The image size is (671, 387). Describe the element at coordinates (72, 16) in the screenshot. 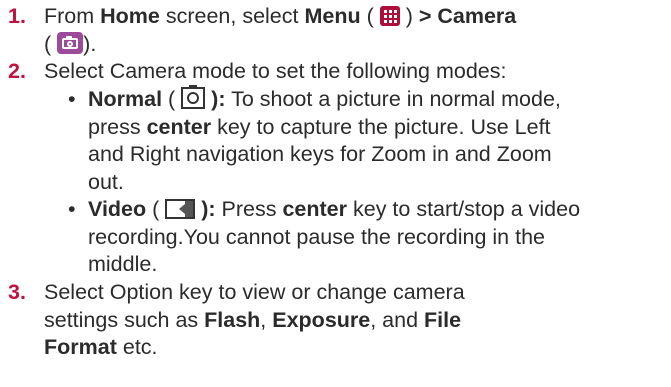

I see `text-run: From` at that location.